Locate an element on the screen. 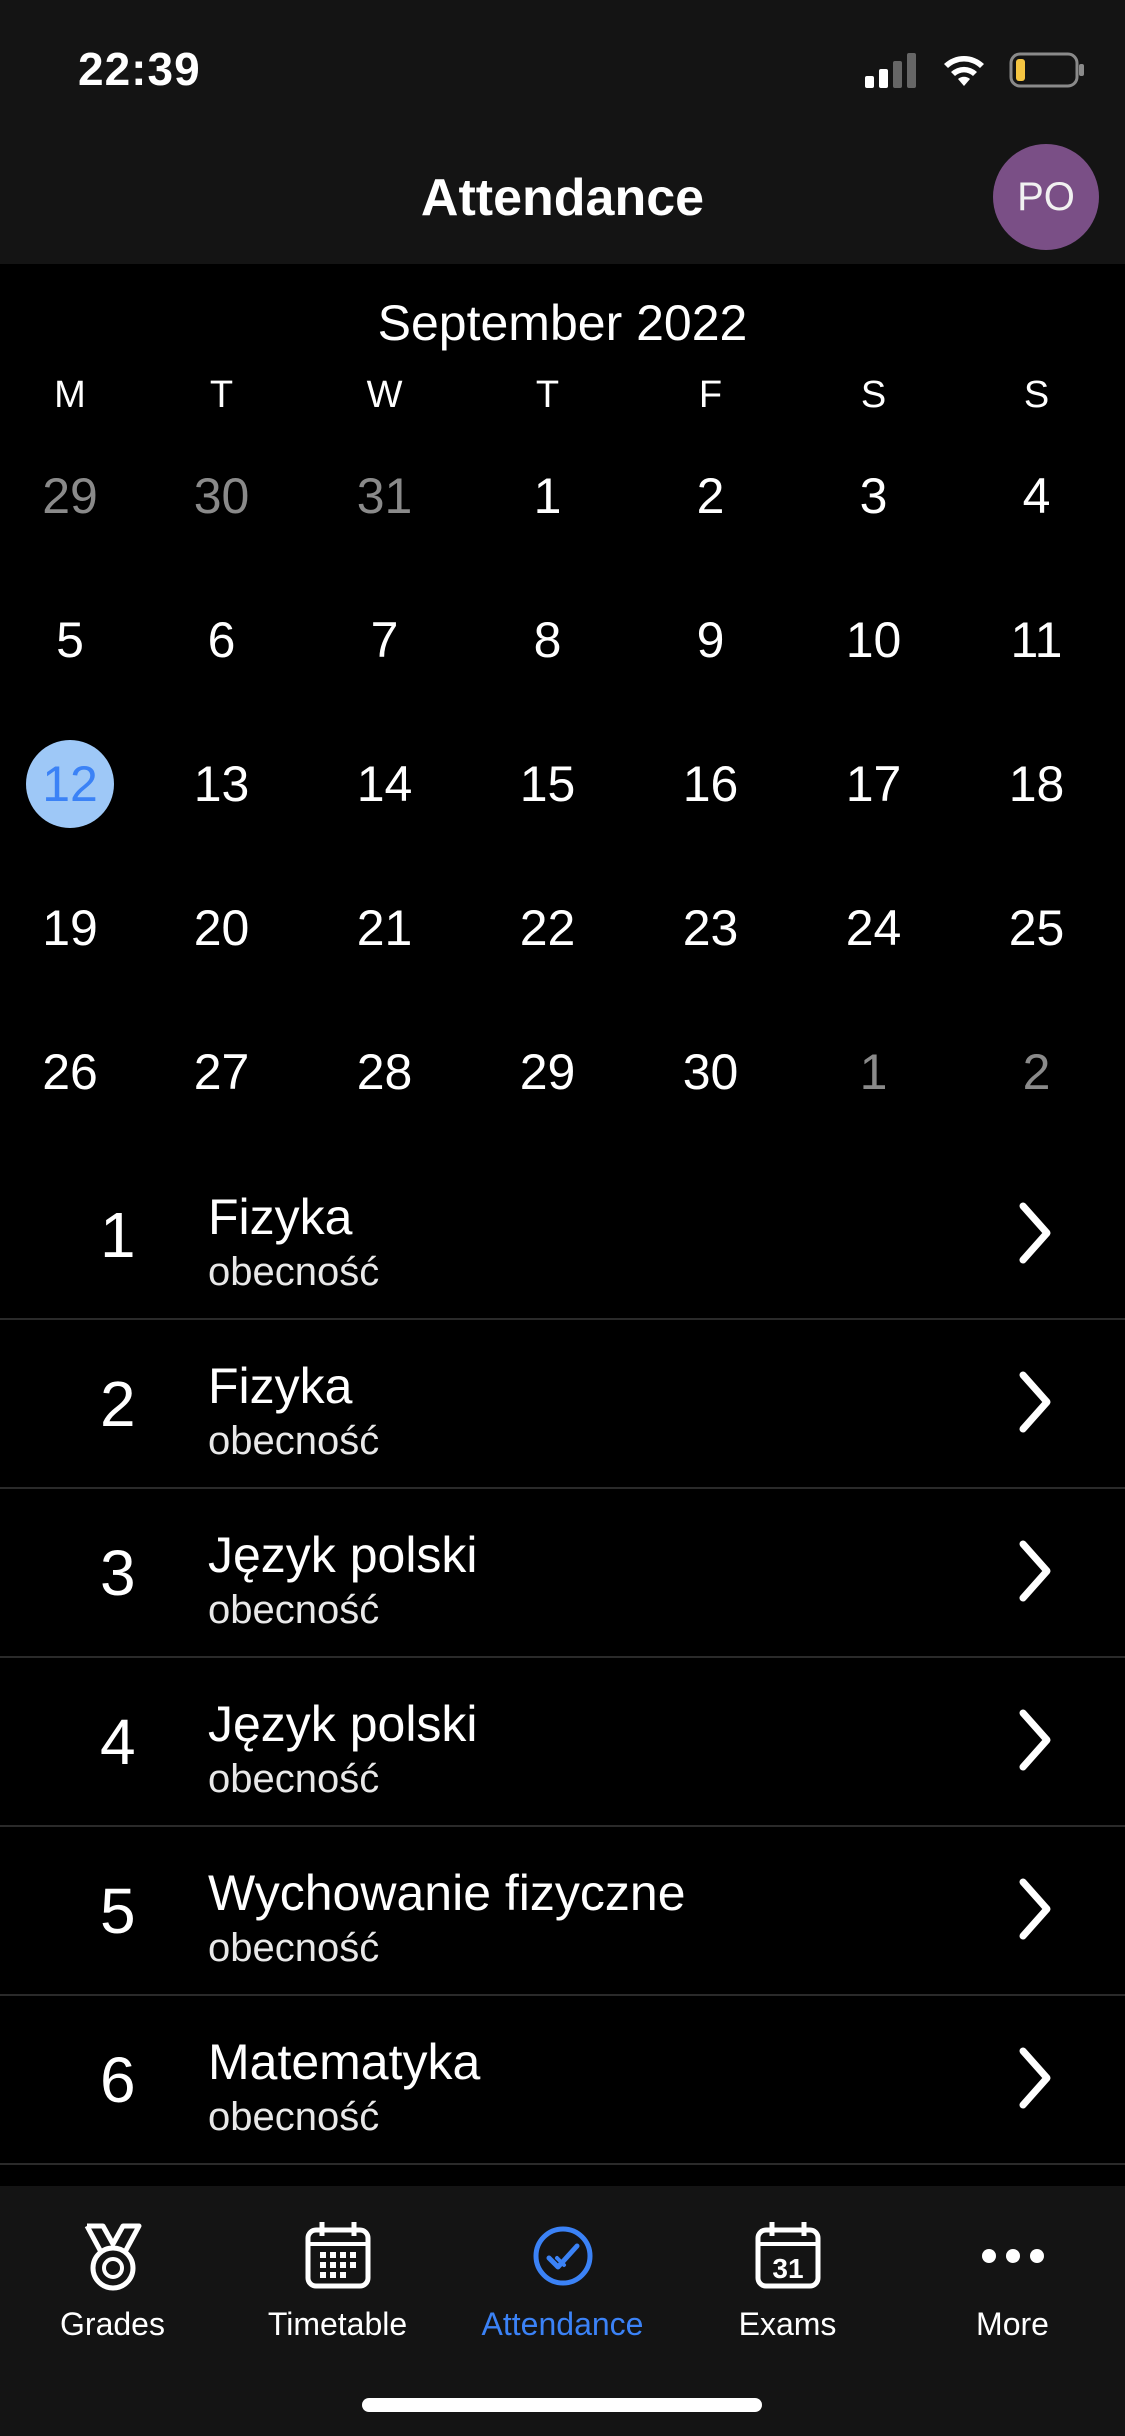 This screenshot has height=2436, width=1125. calendar-day-today: 12 is located at coordinates (70, 784).